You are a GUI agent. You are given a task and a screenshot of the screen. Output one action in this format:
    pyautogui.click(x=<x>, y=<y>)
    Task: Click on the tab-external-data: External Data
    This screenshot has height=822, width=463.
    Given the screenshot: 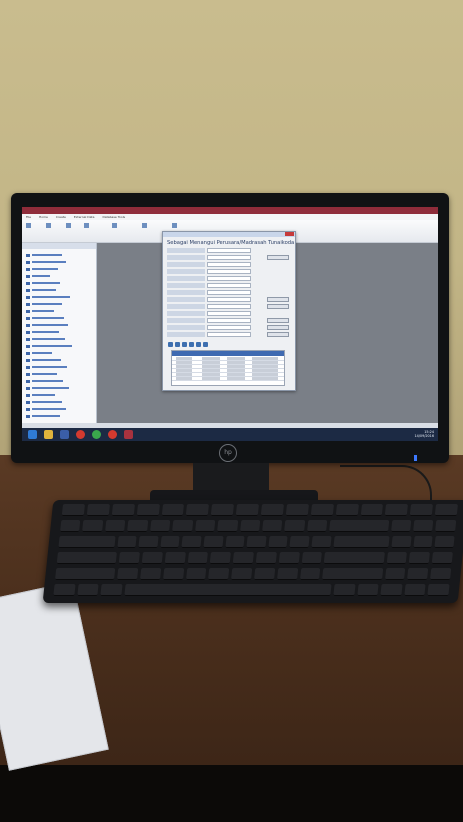 What is the action you would take?
    pyautogui.click(x=84, y=217)
    